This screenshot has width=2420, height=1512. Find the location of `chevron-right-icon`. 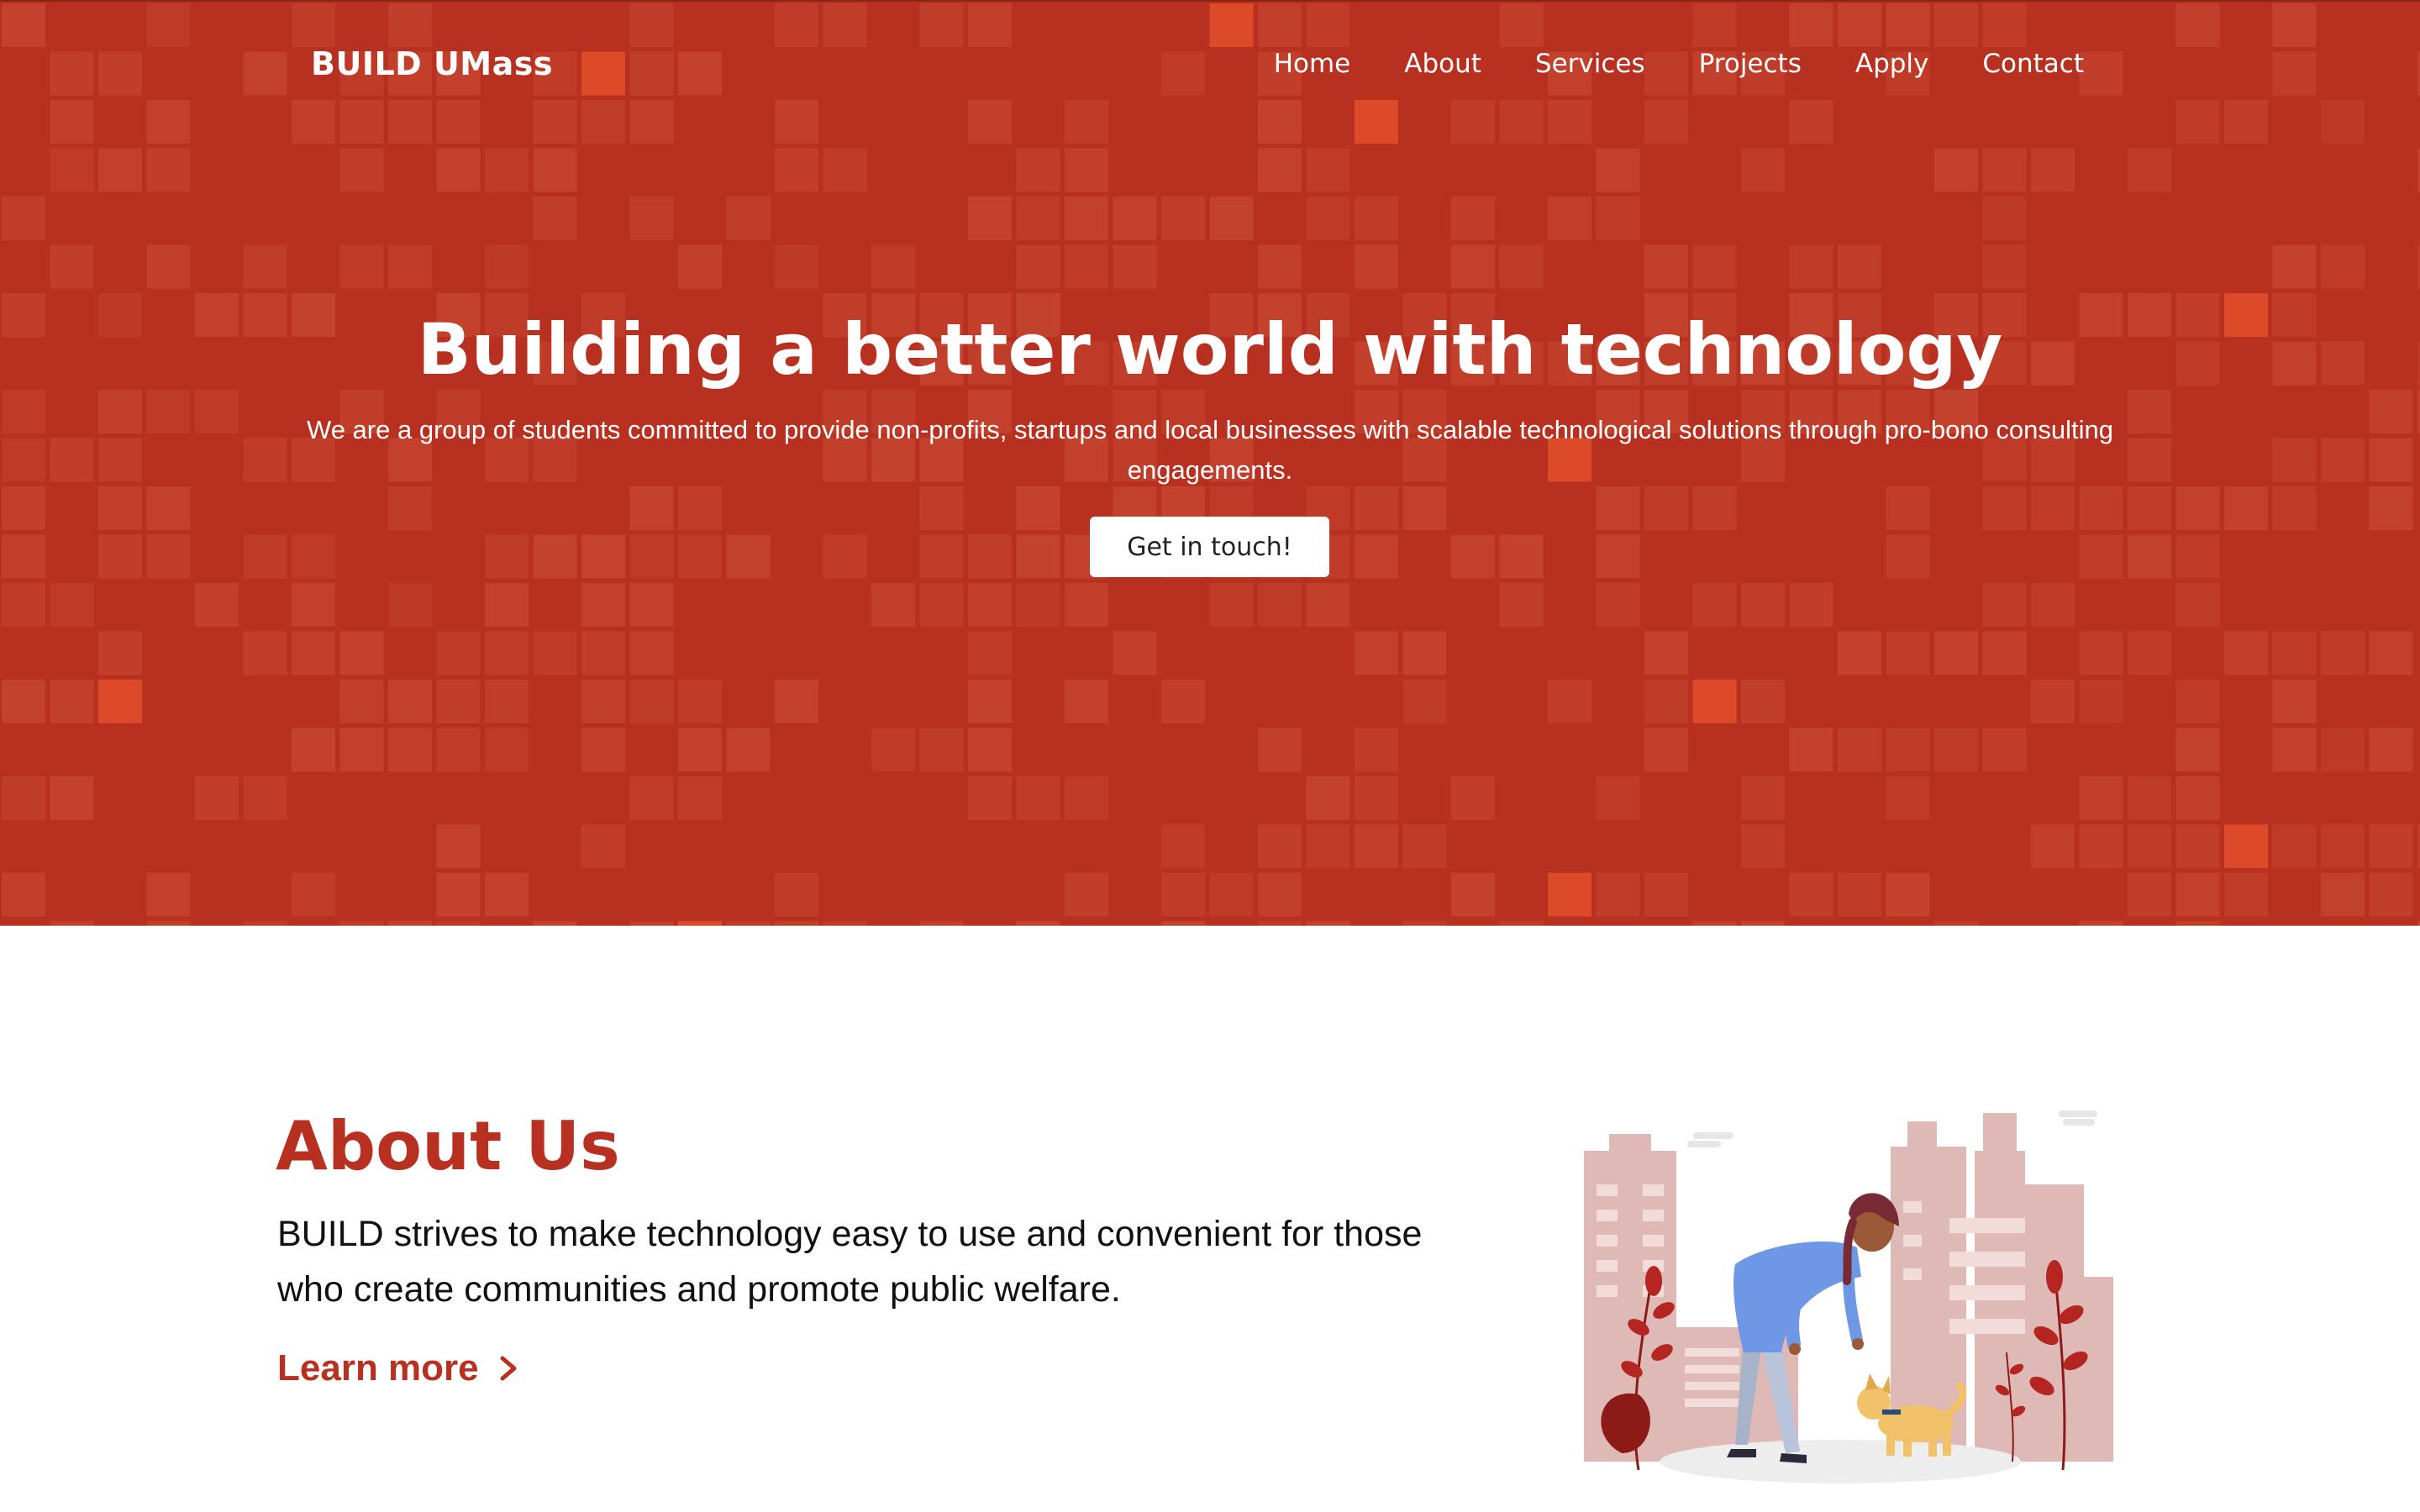

chevron-right-icon is located at coordinates (509, 1368).